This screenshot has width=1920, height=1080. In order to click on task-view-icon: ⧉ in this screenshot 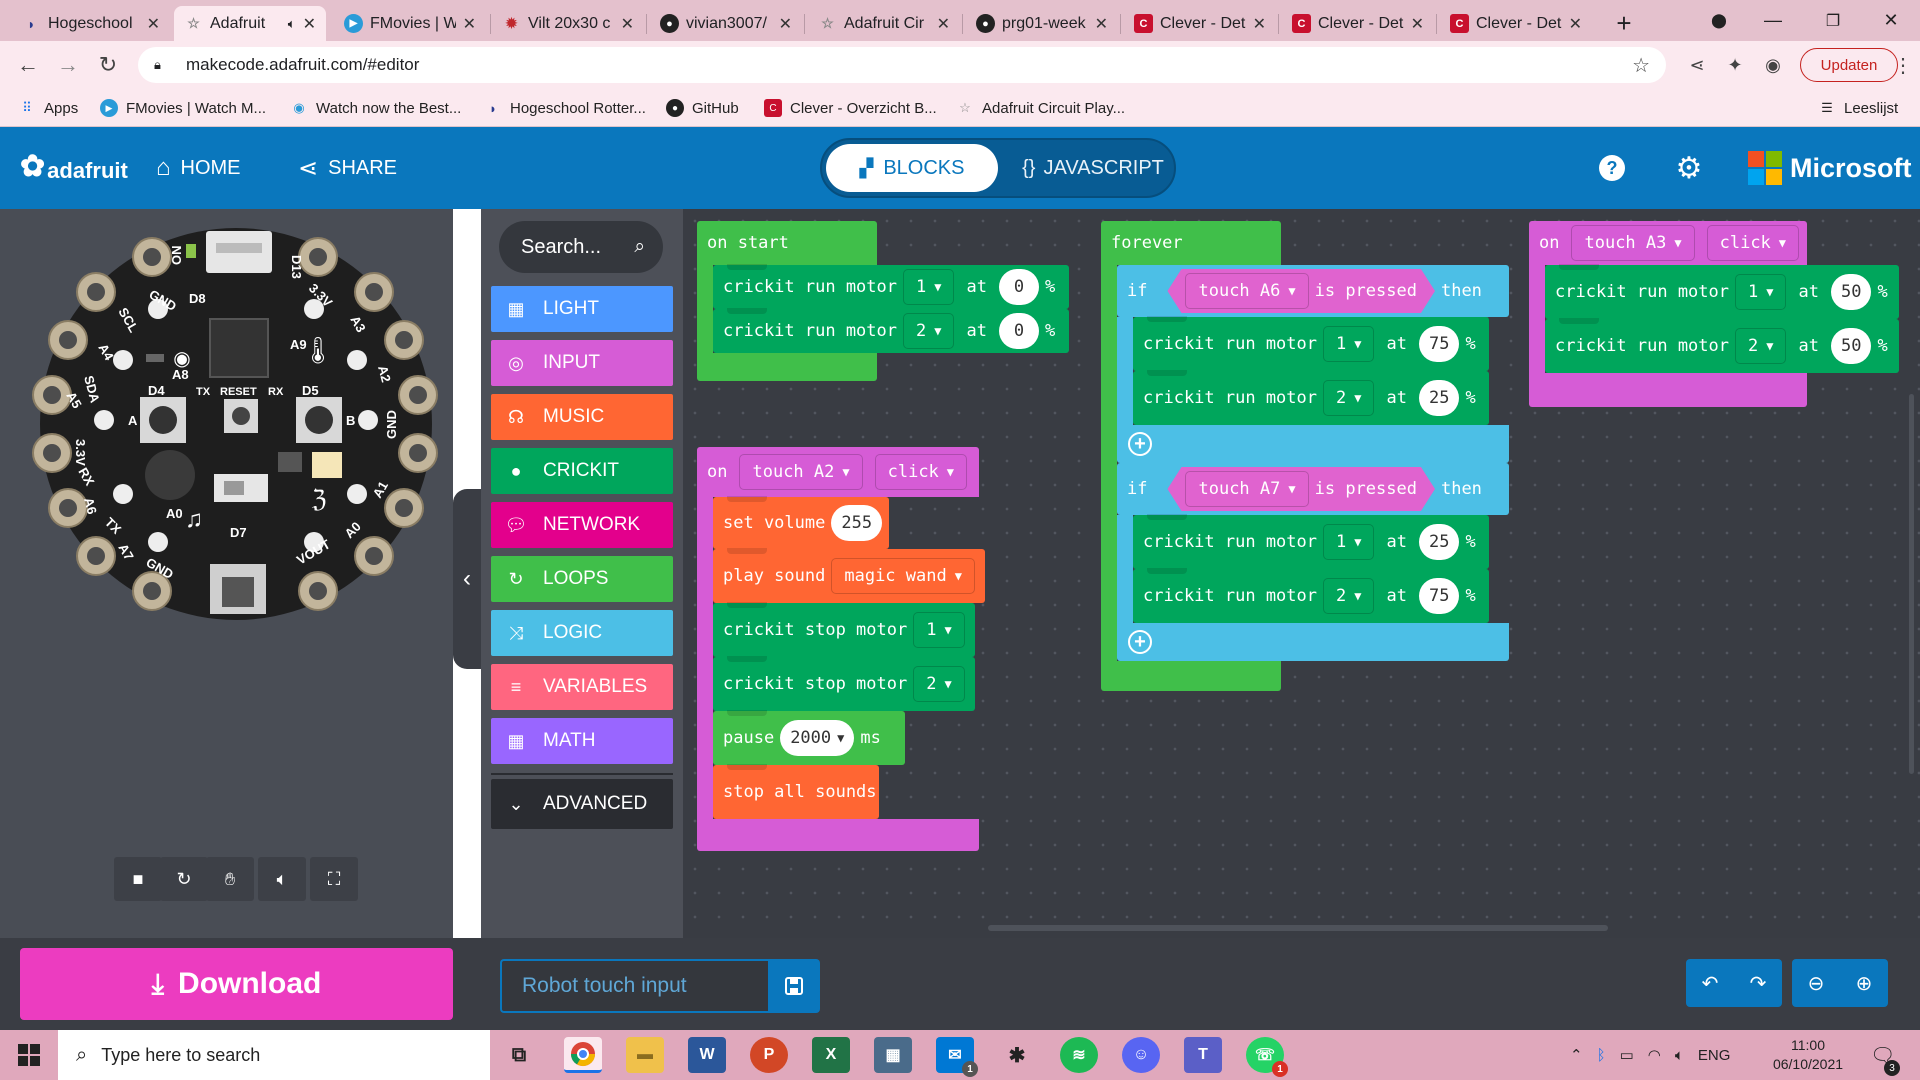, I will do `click(519, 1055)`.